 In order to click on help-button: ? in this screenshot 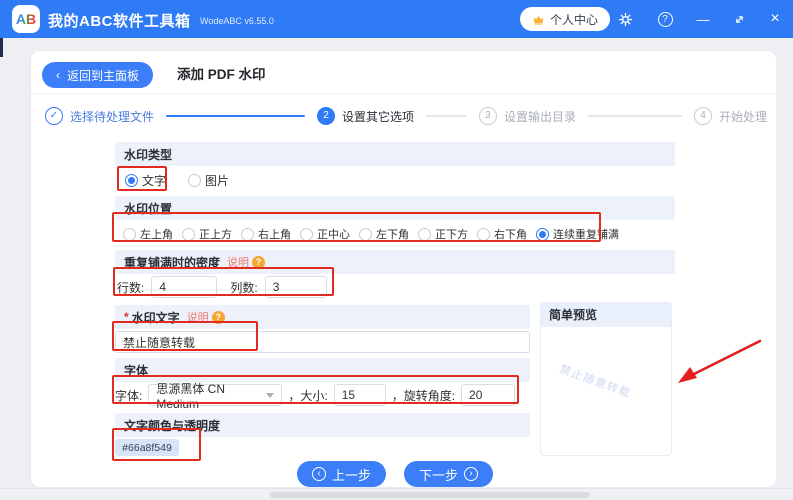, I will do `click(665, 19)`.